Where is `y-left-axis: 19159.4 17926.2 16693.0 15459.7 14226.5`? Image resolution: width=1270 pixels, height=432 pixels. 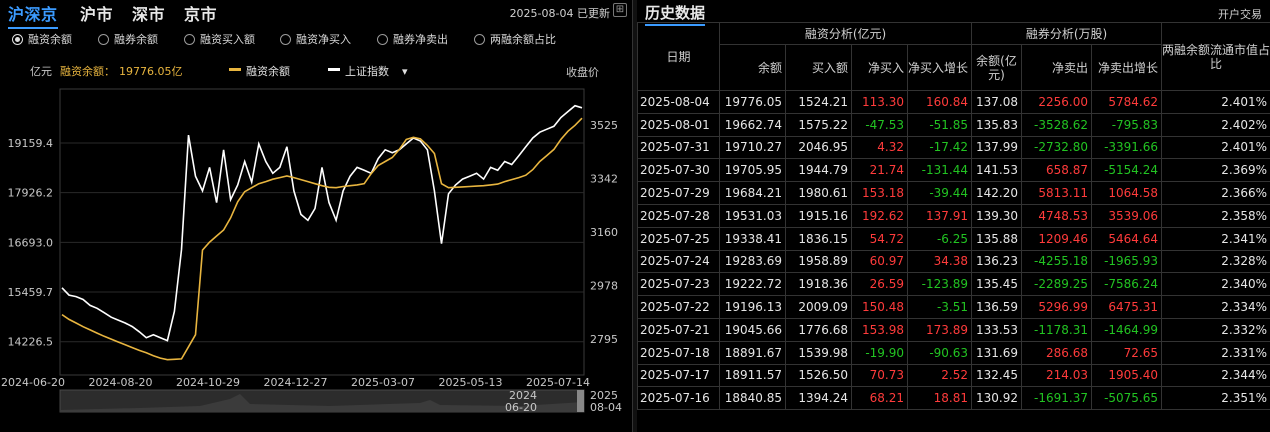
y-left-axis: 19159.4 17926.2 16693.0 15459.7 14226.5 is located at coordinates (31, 243).